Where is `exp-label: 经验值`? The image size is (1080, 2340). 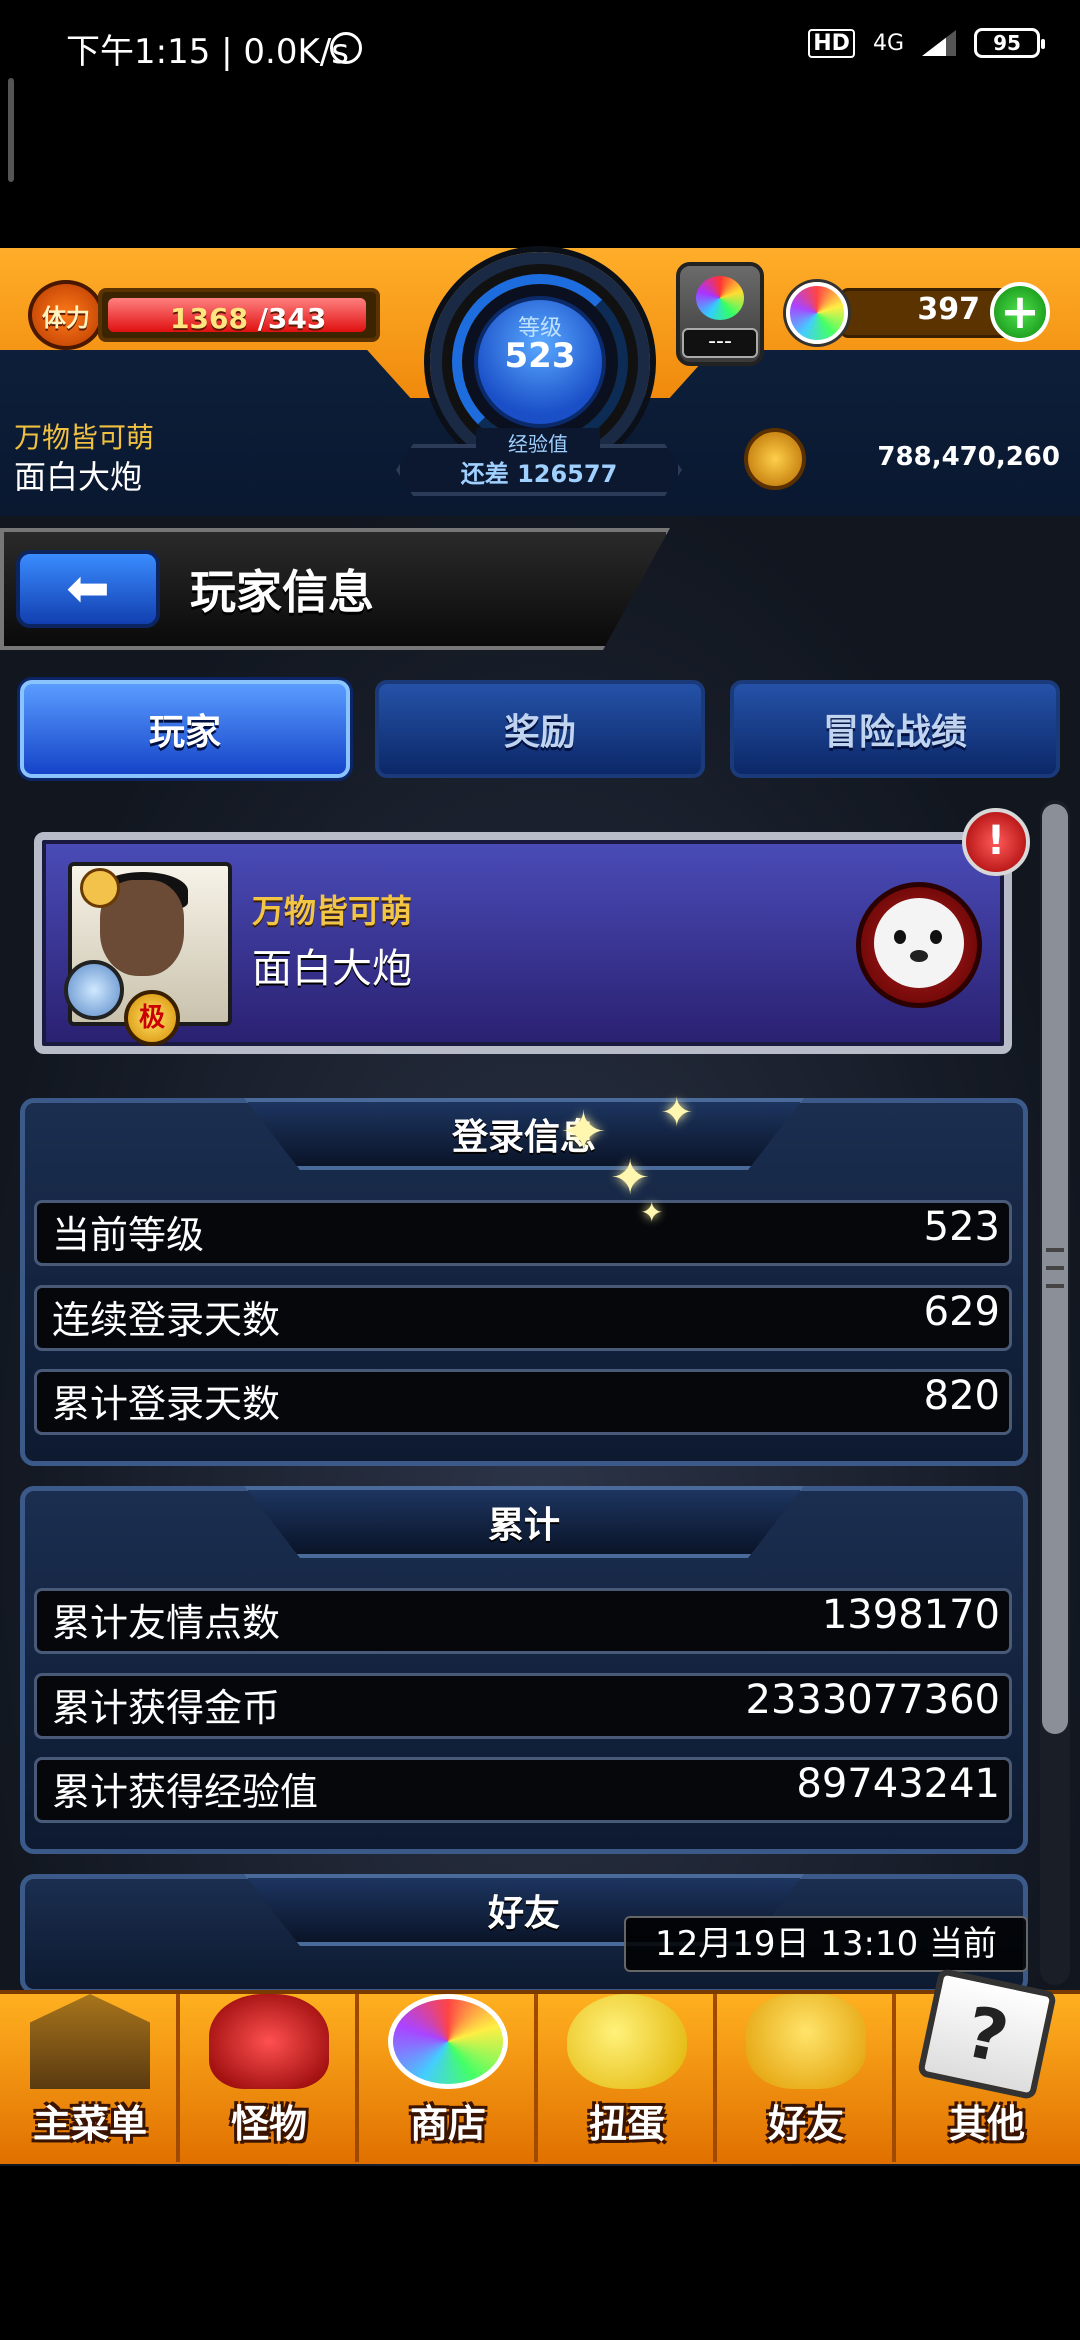
exp-label: 经验值 is located at coordinates (538, 442).